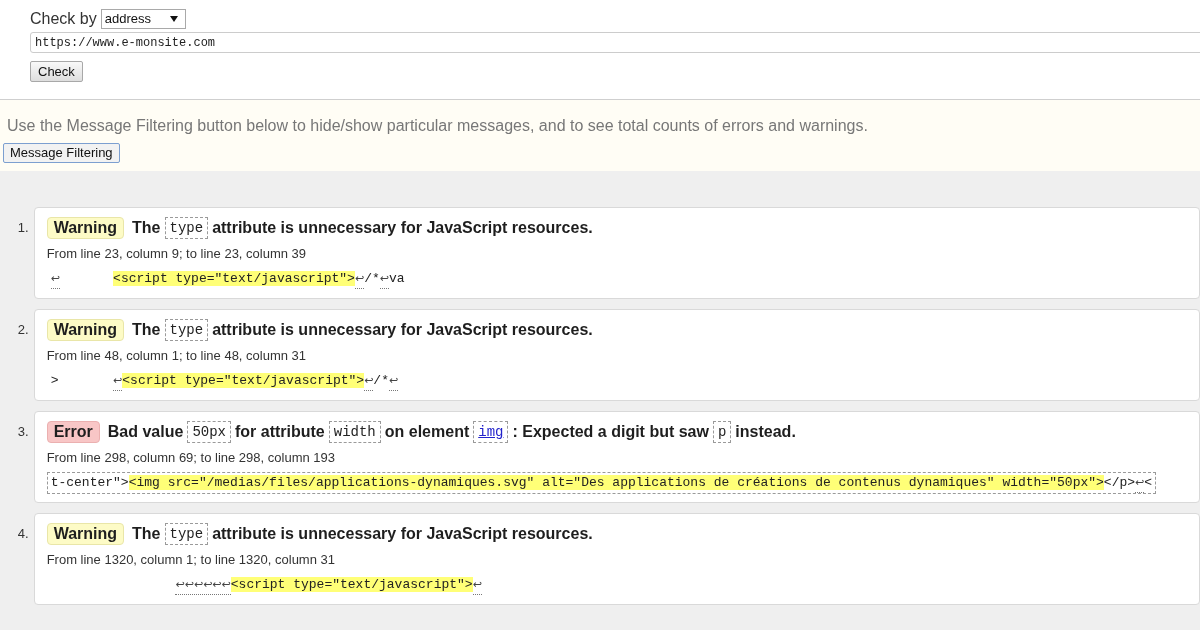 This screenshot has width=1200, height=630. What do you see at coordinates (190, 560) in the screenshot?
I see `location-text: From line 1320, column 1; to line 1320, column 31` at bounding box center [190, 560].